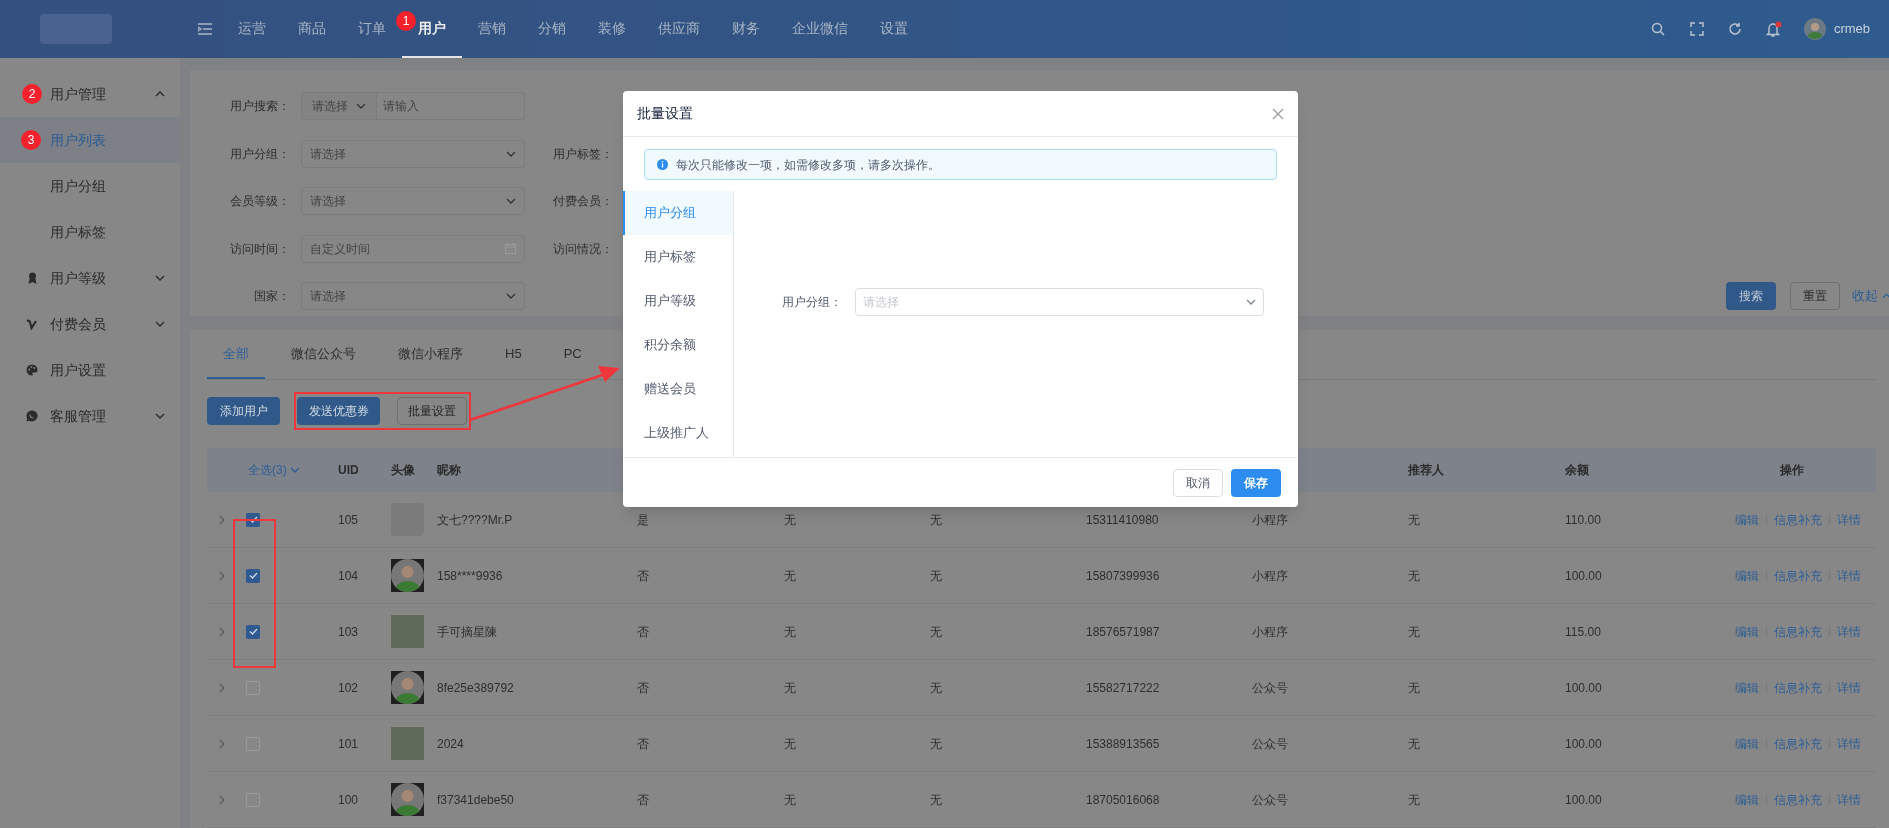 The image size is (1889, 828). I want to click on photo-placeholder, so click(407, 743).